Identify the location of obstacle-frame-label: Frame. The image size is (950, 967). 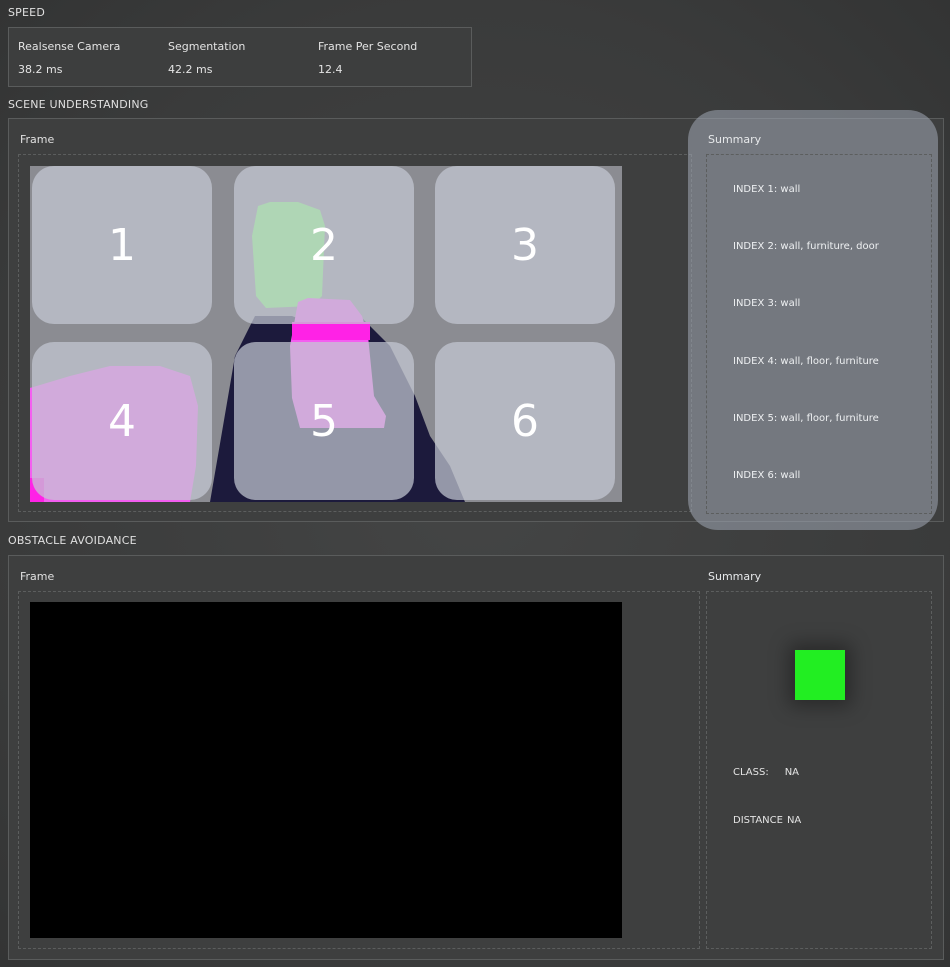
(37, 576).